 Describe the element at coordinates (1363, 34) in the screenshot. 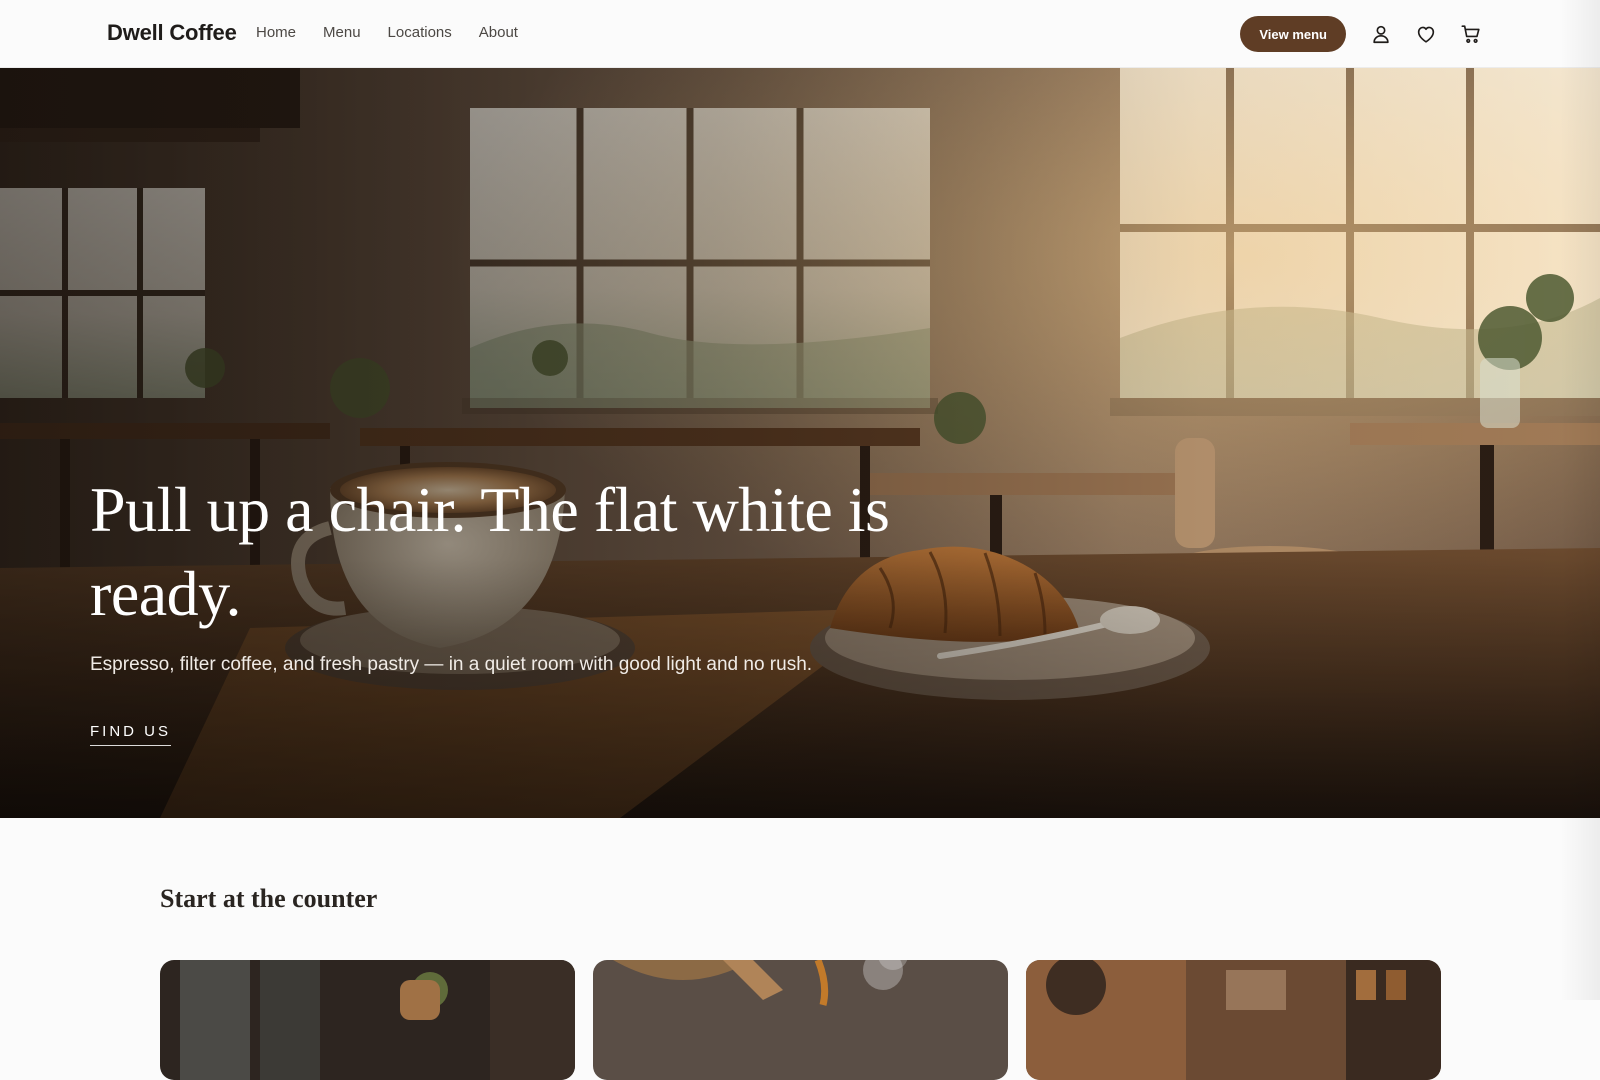

I see `nav-actions: View menu` at that location.